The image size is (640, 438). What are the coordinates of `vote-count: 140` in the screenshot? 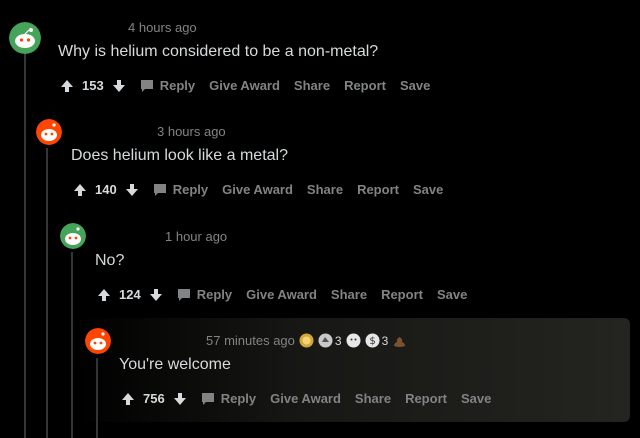 It's located at (106, 189).